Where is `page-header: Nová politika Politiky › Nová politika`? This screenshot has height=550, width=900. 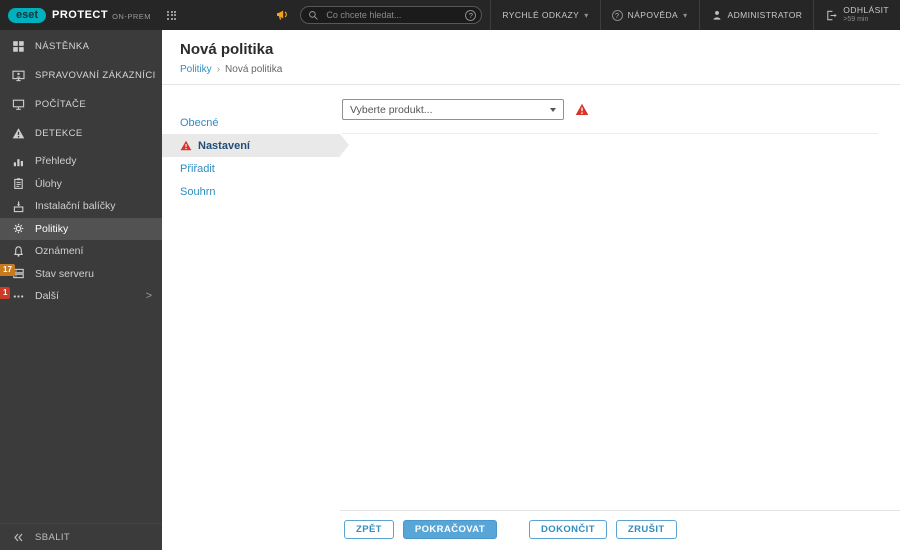 page-header: Nová politika Politiky › Nová politika is located at coordinates (531, 57).